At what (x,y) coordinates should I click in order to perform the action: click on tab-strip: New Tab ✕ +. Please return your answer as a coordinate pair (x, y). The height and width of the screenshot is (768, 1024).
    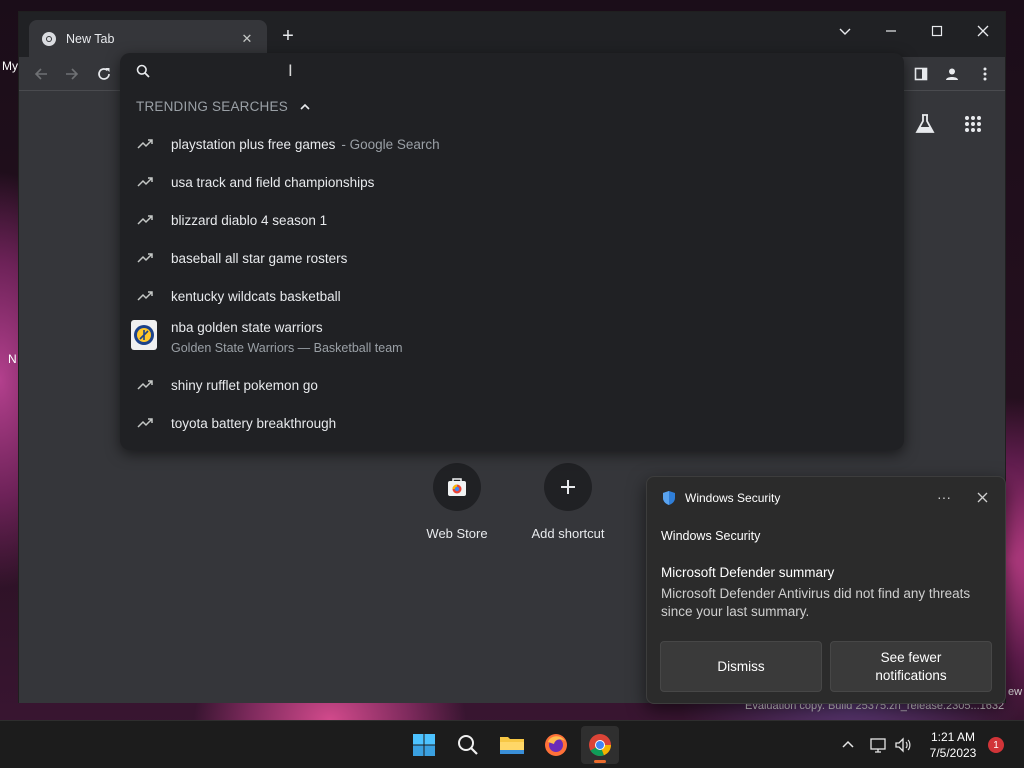
    Looking at the image, I should click on (512, 34).